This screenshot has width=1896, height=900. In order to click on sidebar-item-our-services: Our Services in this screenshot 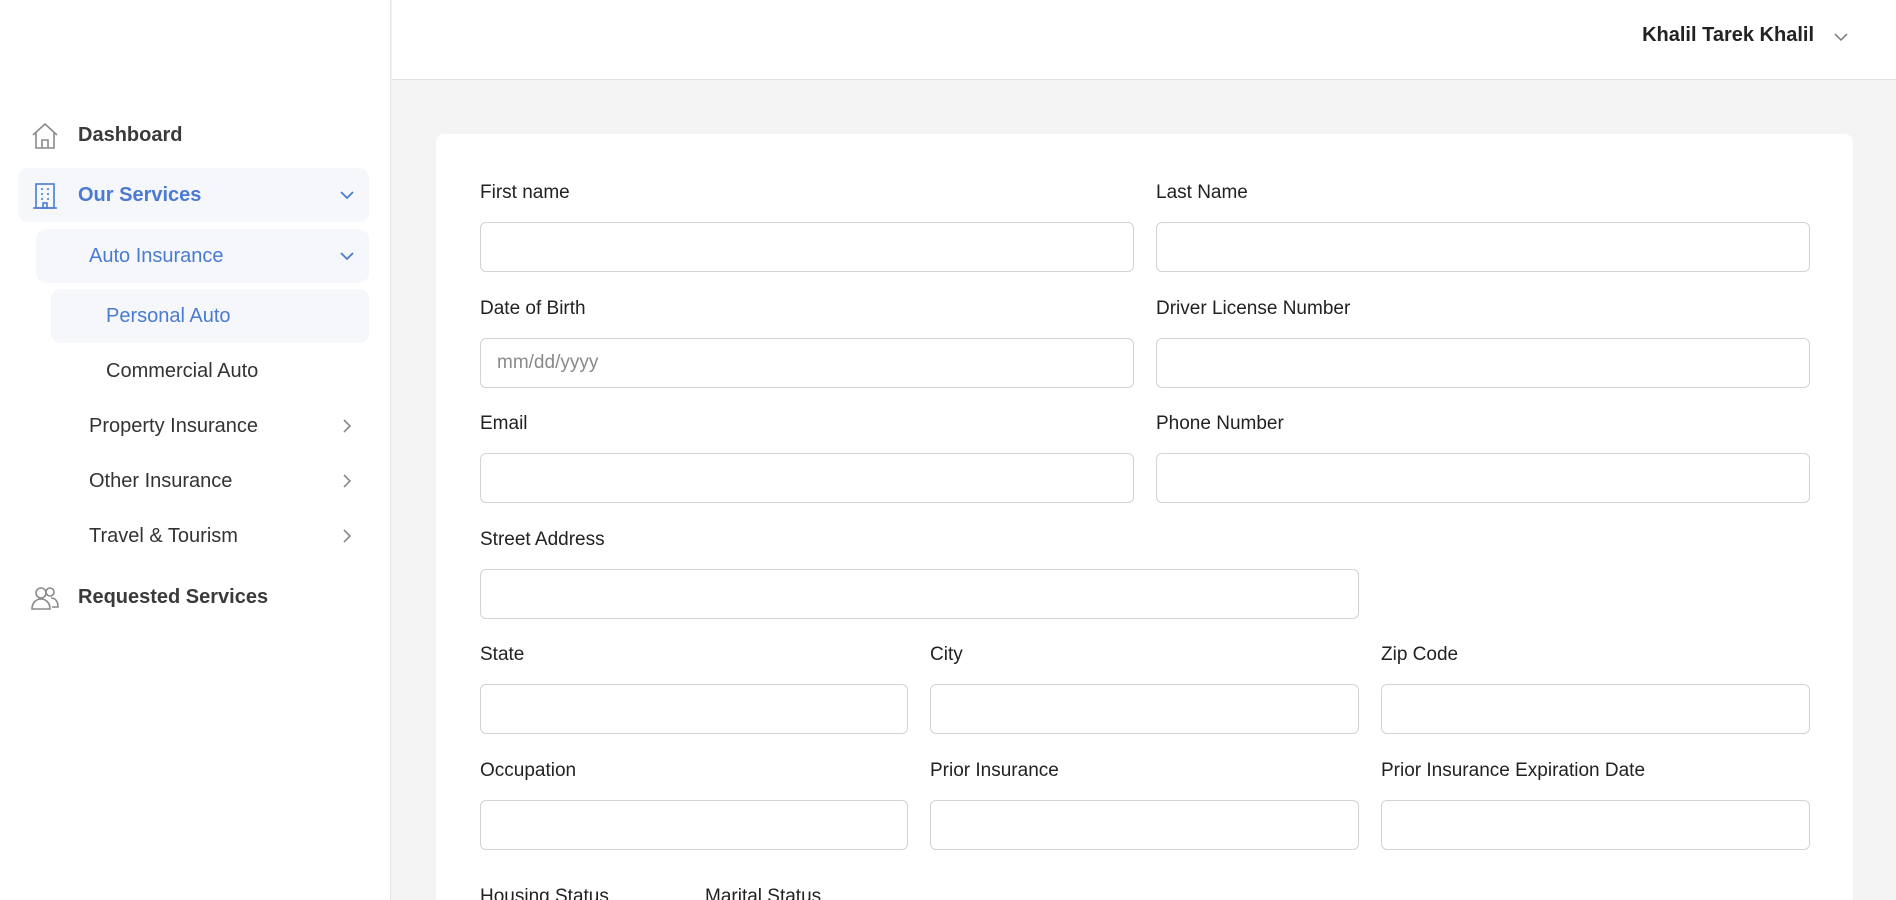, I will do `click(193, 195)`.